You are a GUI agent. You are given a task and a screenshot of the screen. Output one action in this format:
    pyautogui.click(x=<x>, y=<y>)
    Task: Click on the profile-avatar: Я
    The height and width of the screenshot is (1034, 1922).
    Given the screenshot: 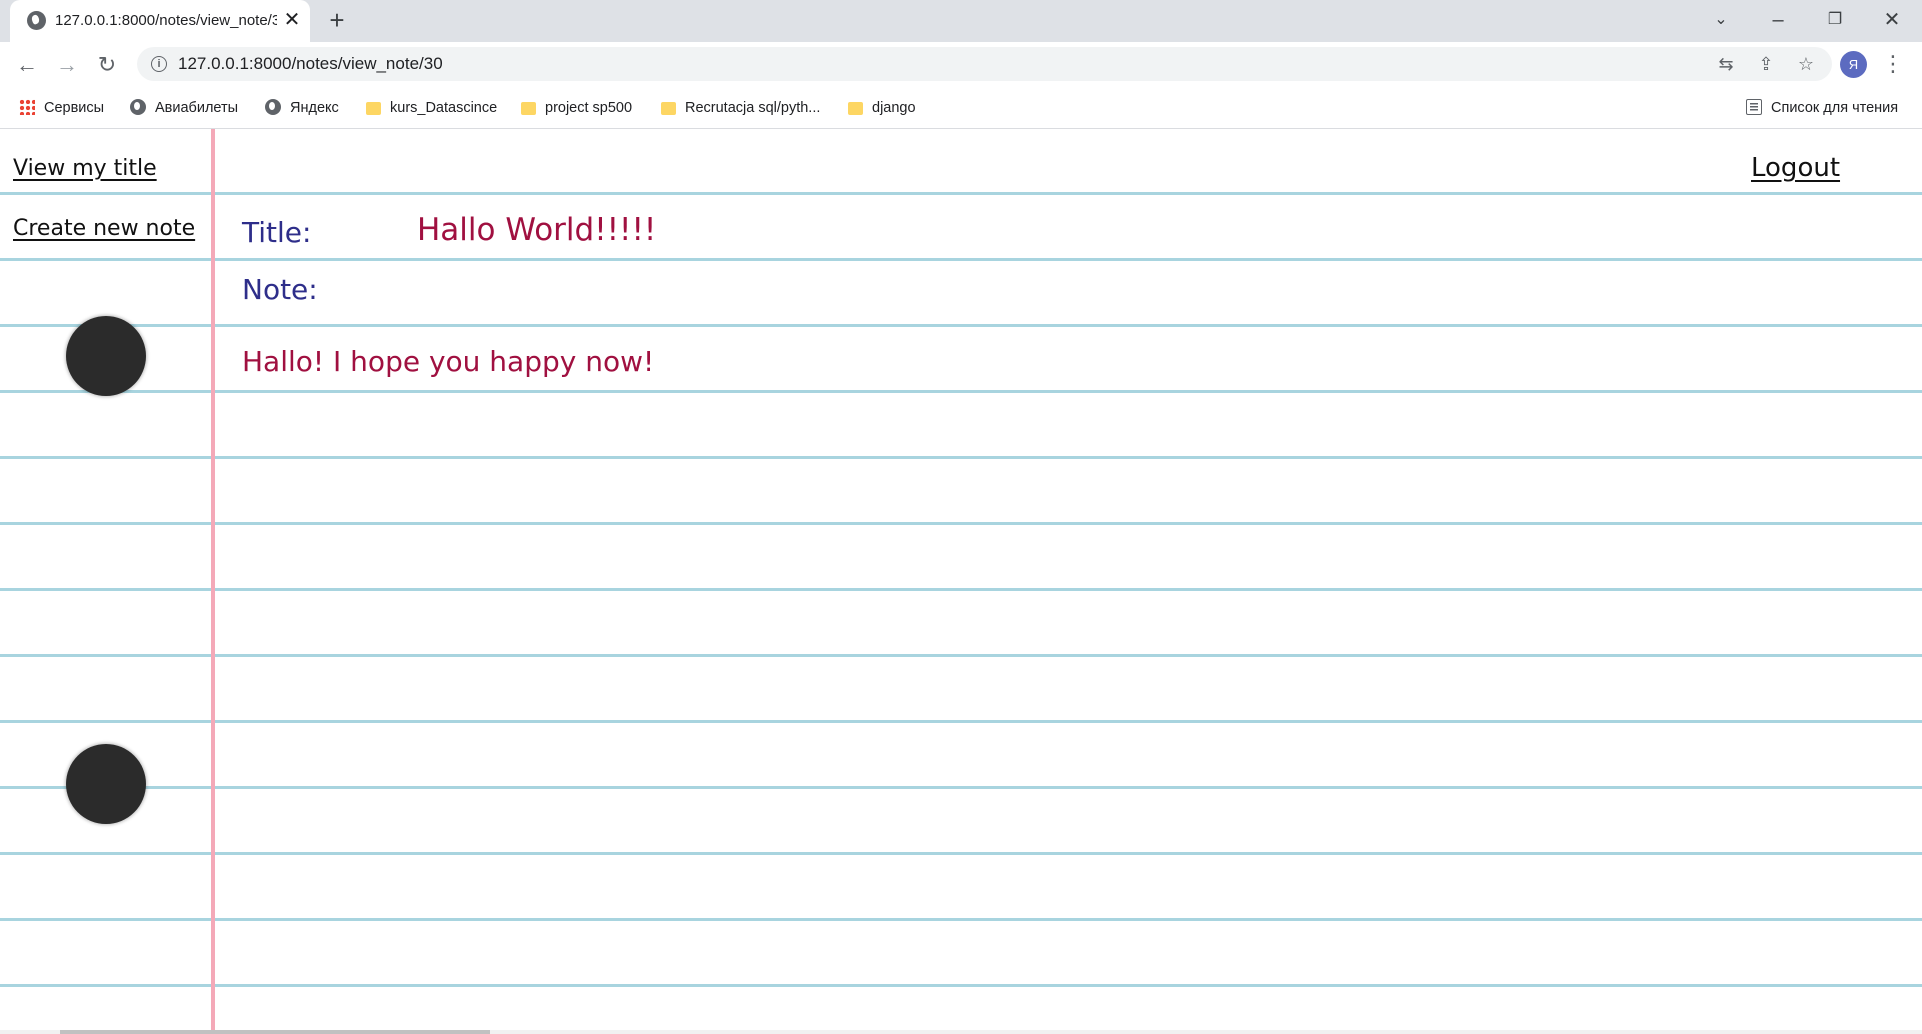 What is the action you would take?
    pyautogui.click(x=1853, y=64)
    